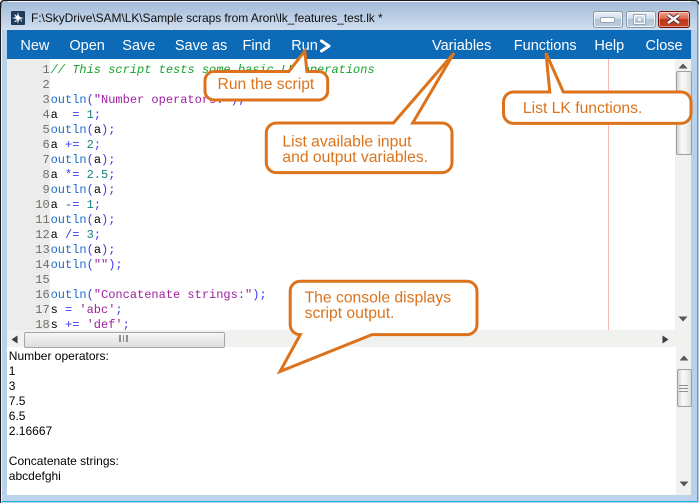 The height and width of the screenshot is (503, 699). Describe the element at coordinates (355, 157) in the screenshot. I see `svg-text: and output variables.` at that location.